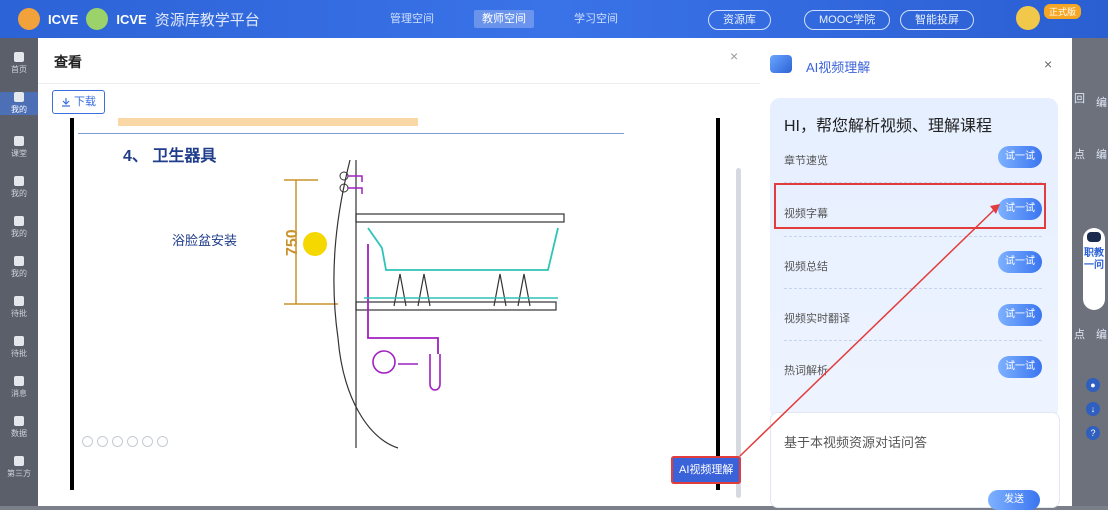  Describe the element at coordinates (888, 126) in the screenshot. I see `greeting: HI，帮您解析视频、理解课程` at that location.